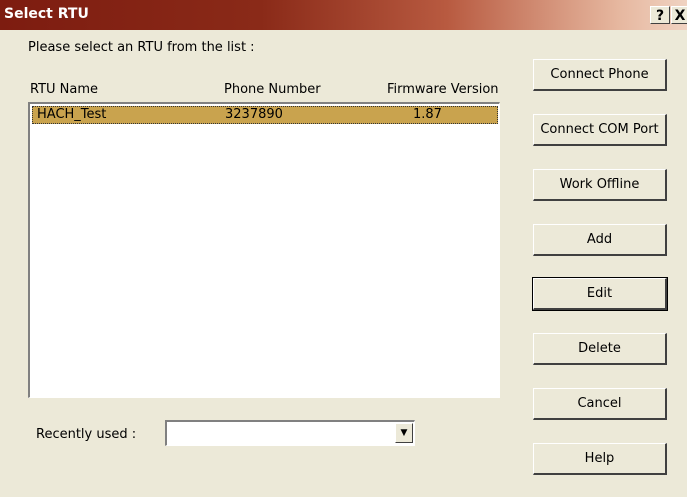 The width and height of the screenshot is (687, 497). What do you see at coordinates (141, 47) in the screenshot?
I see `instruction-label: Please select an RTU from the list :` at bounding box center [141, 47].